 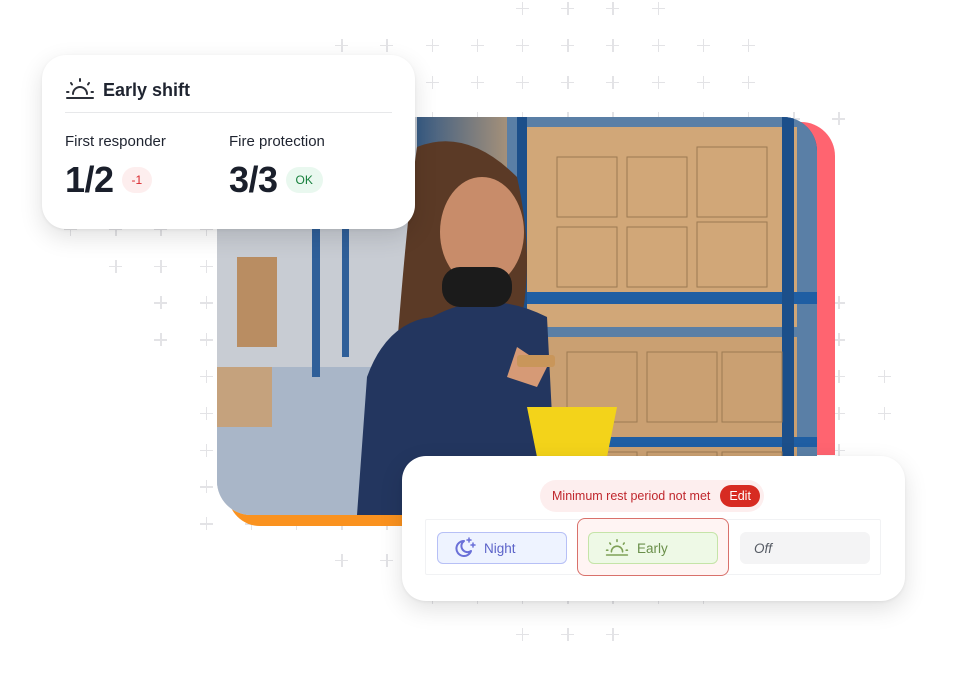 I want to click on metric-value: 3/3, so click(x=253, y=179).